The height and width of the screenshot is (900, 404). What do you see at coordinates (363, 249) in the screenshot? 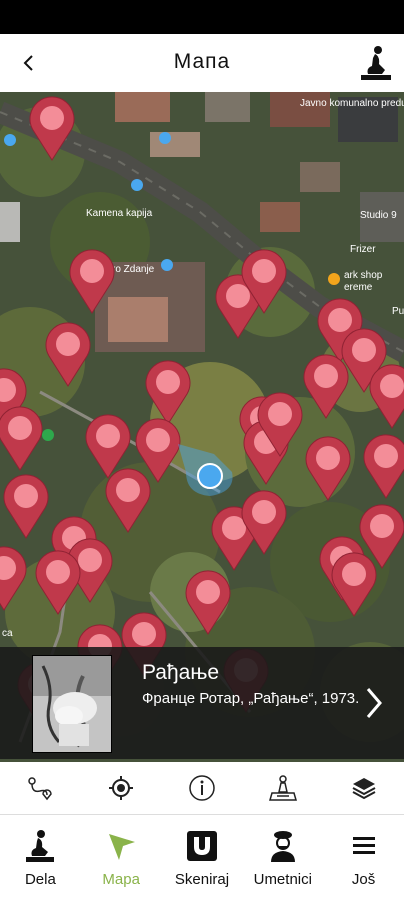
I see `map-label: Frizer` at bounding box center [363, 249].